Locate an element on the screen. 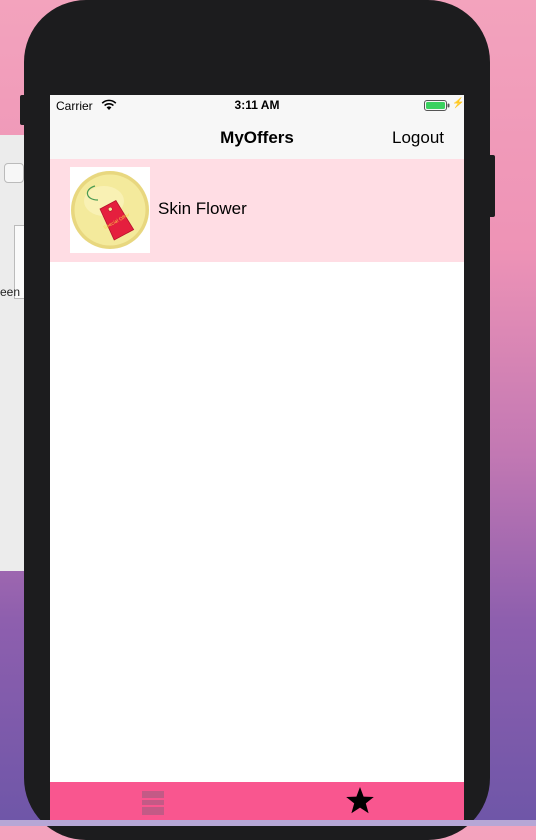  logout-button: Logout is located at coordinates (418, 138).